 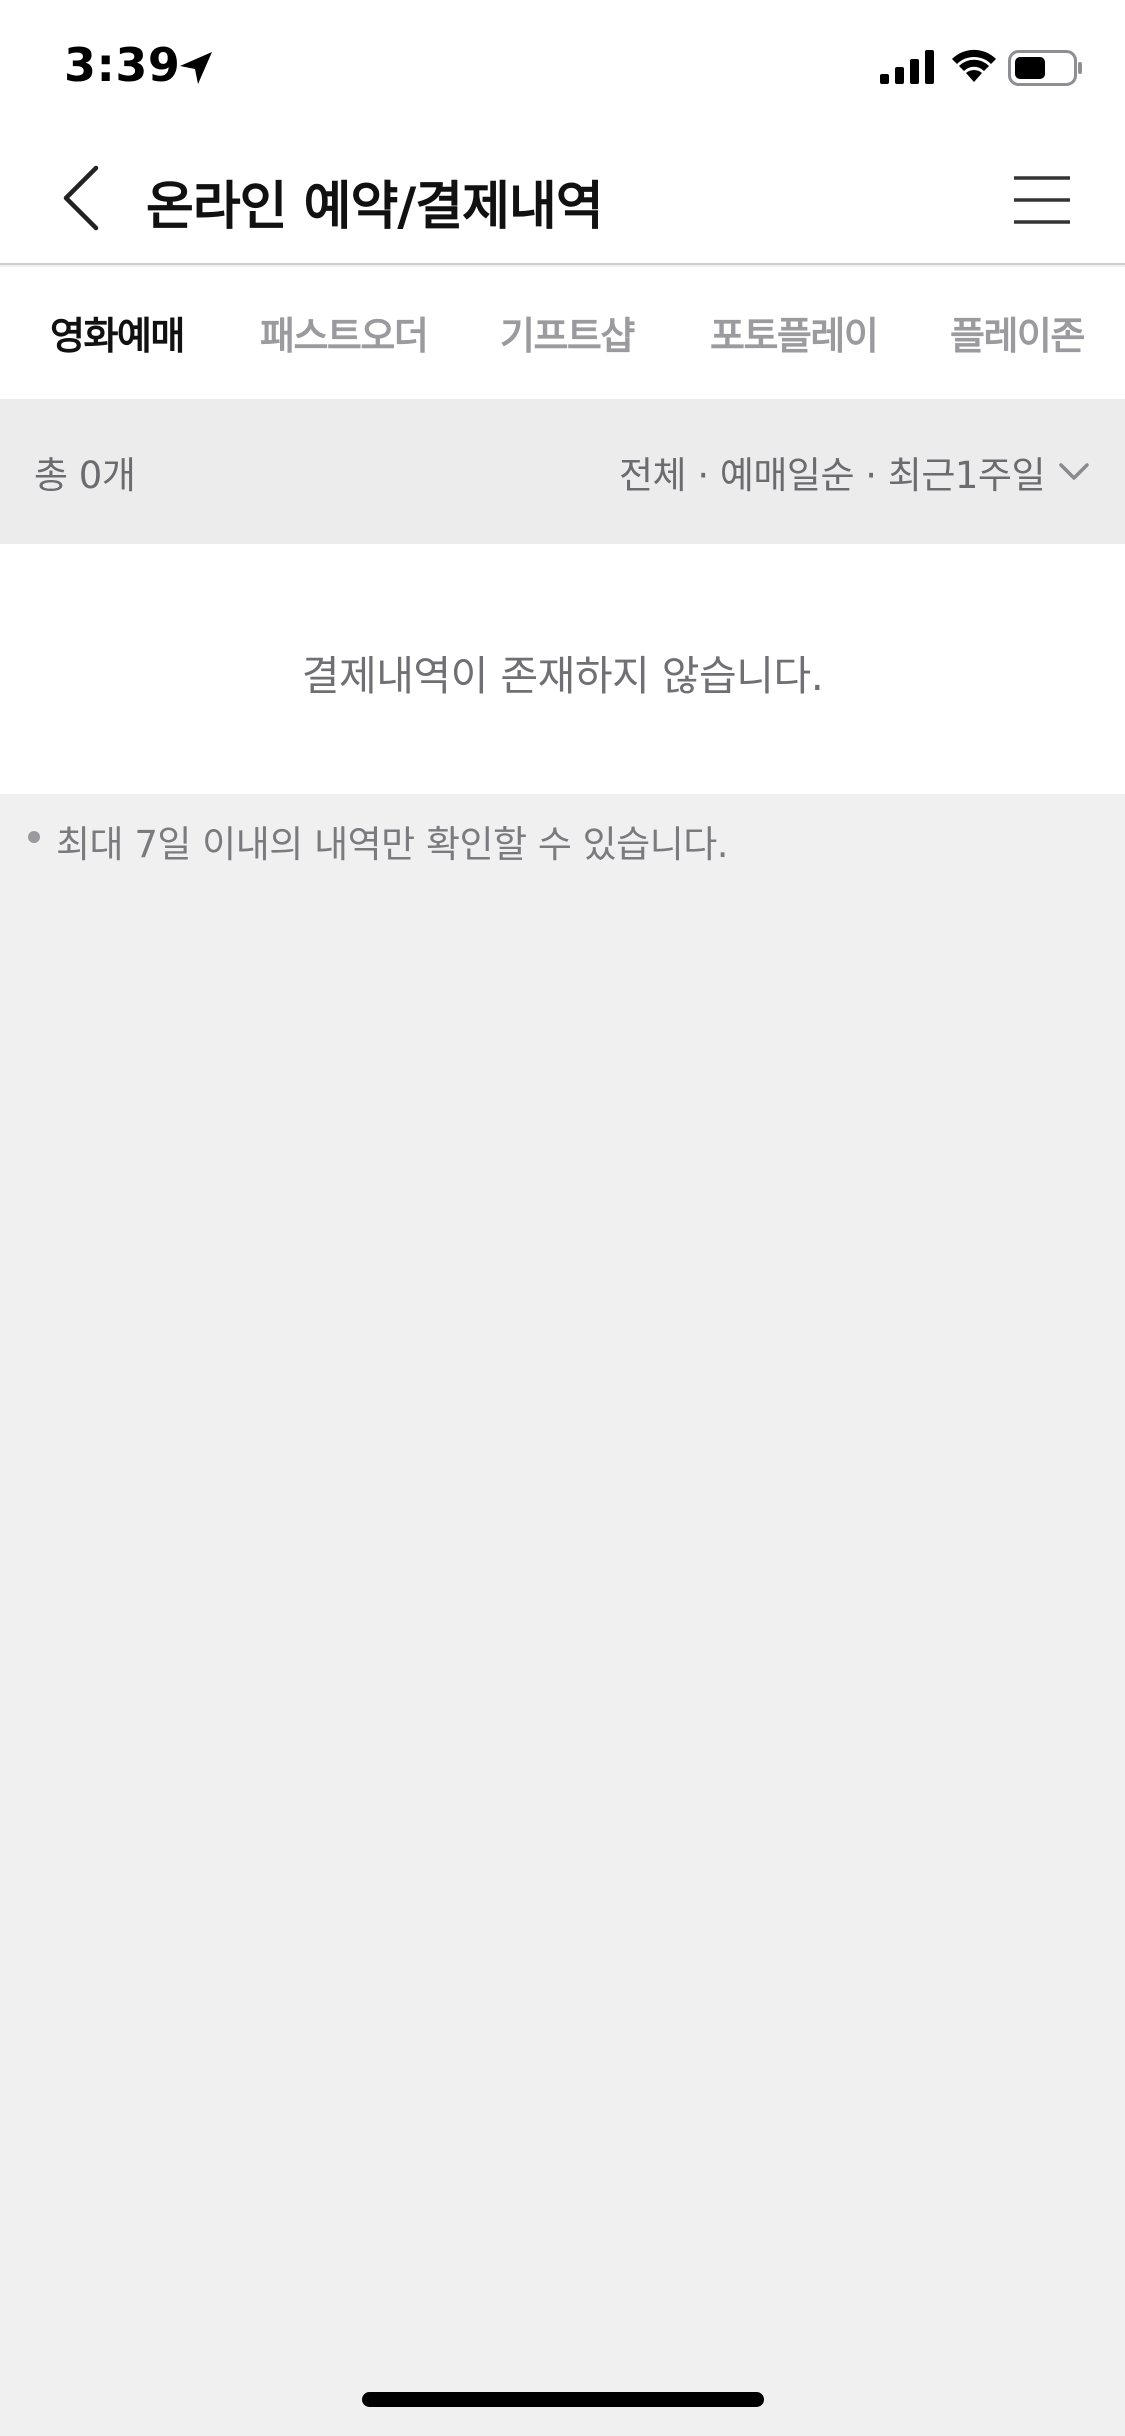 What do you see at coordinates (344, 332) in the screenshot?
I see `tab-fast-order: 패스트오더` at bounding box center [344, 332].